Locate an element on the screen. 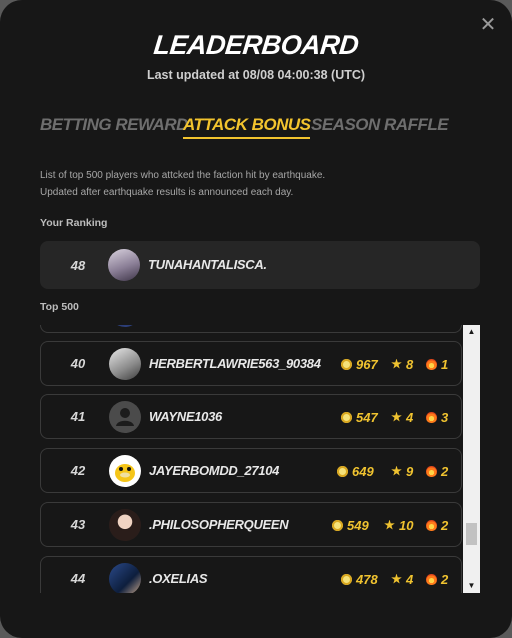 The height and width of the screenshot is (638, 512). default-avatar-icon is located at coordinates (125, 417).